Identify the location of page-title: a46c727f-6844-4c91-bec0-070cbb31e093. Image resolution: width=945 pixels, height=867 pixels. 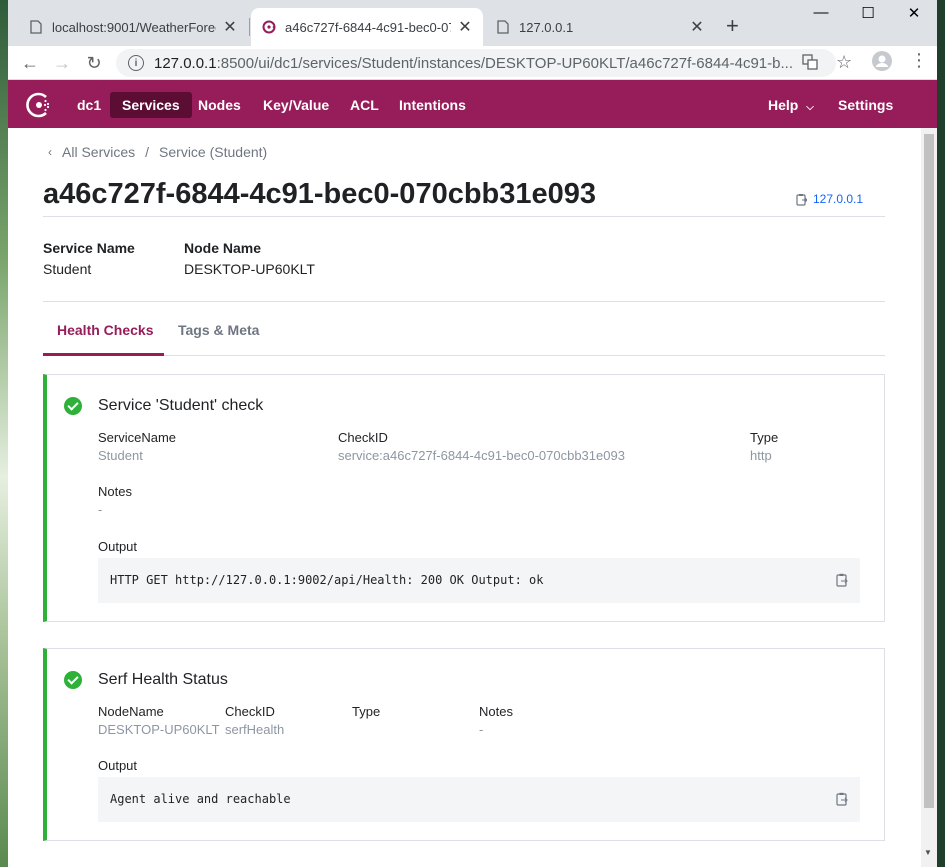
(320, 194).